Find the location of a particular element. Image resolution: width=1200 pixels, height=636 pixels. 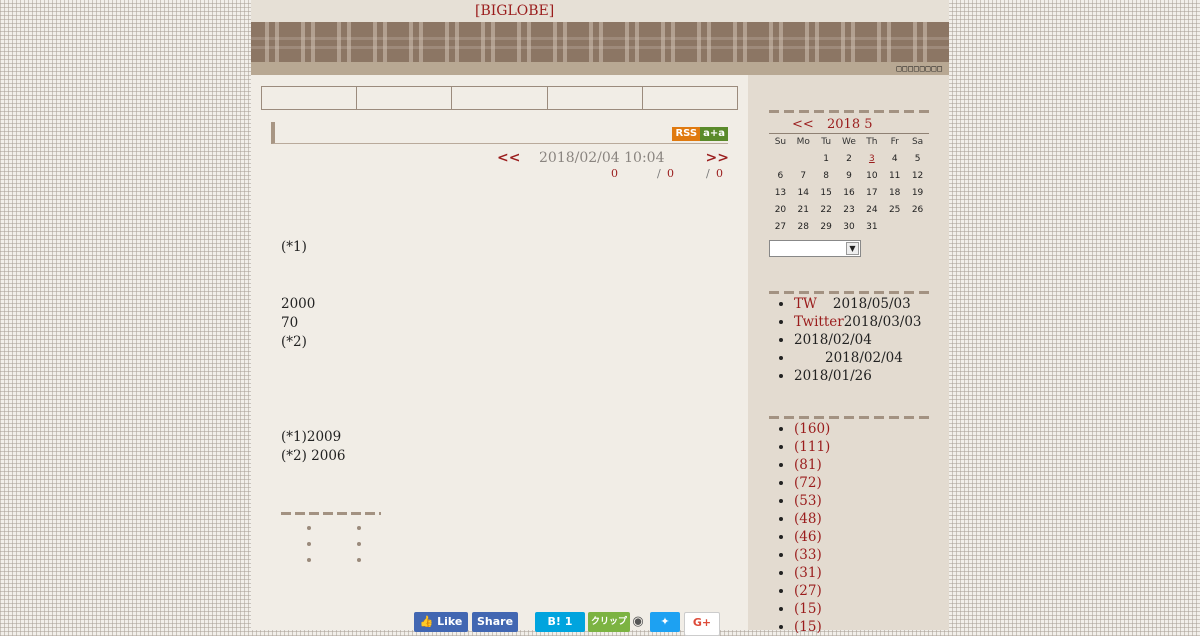

calendar-week: 27 28 29 30 31 is located at coordinates (849, 226).